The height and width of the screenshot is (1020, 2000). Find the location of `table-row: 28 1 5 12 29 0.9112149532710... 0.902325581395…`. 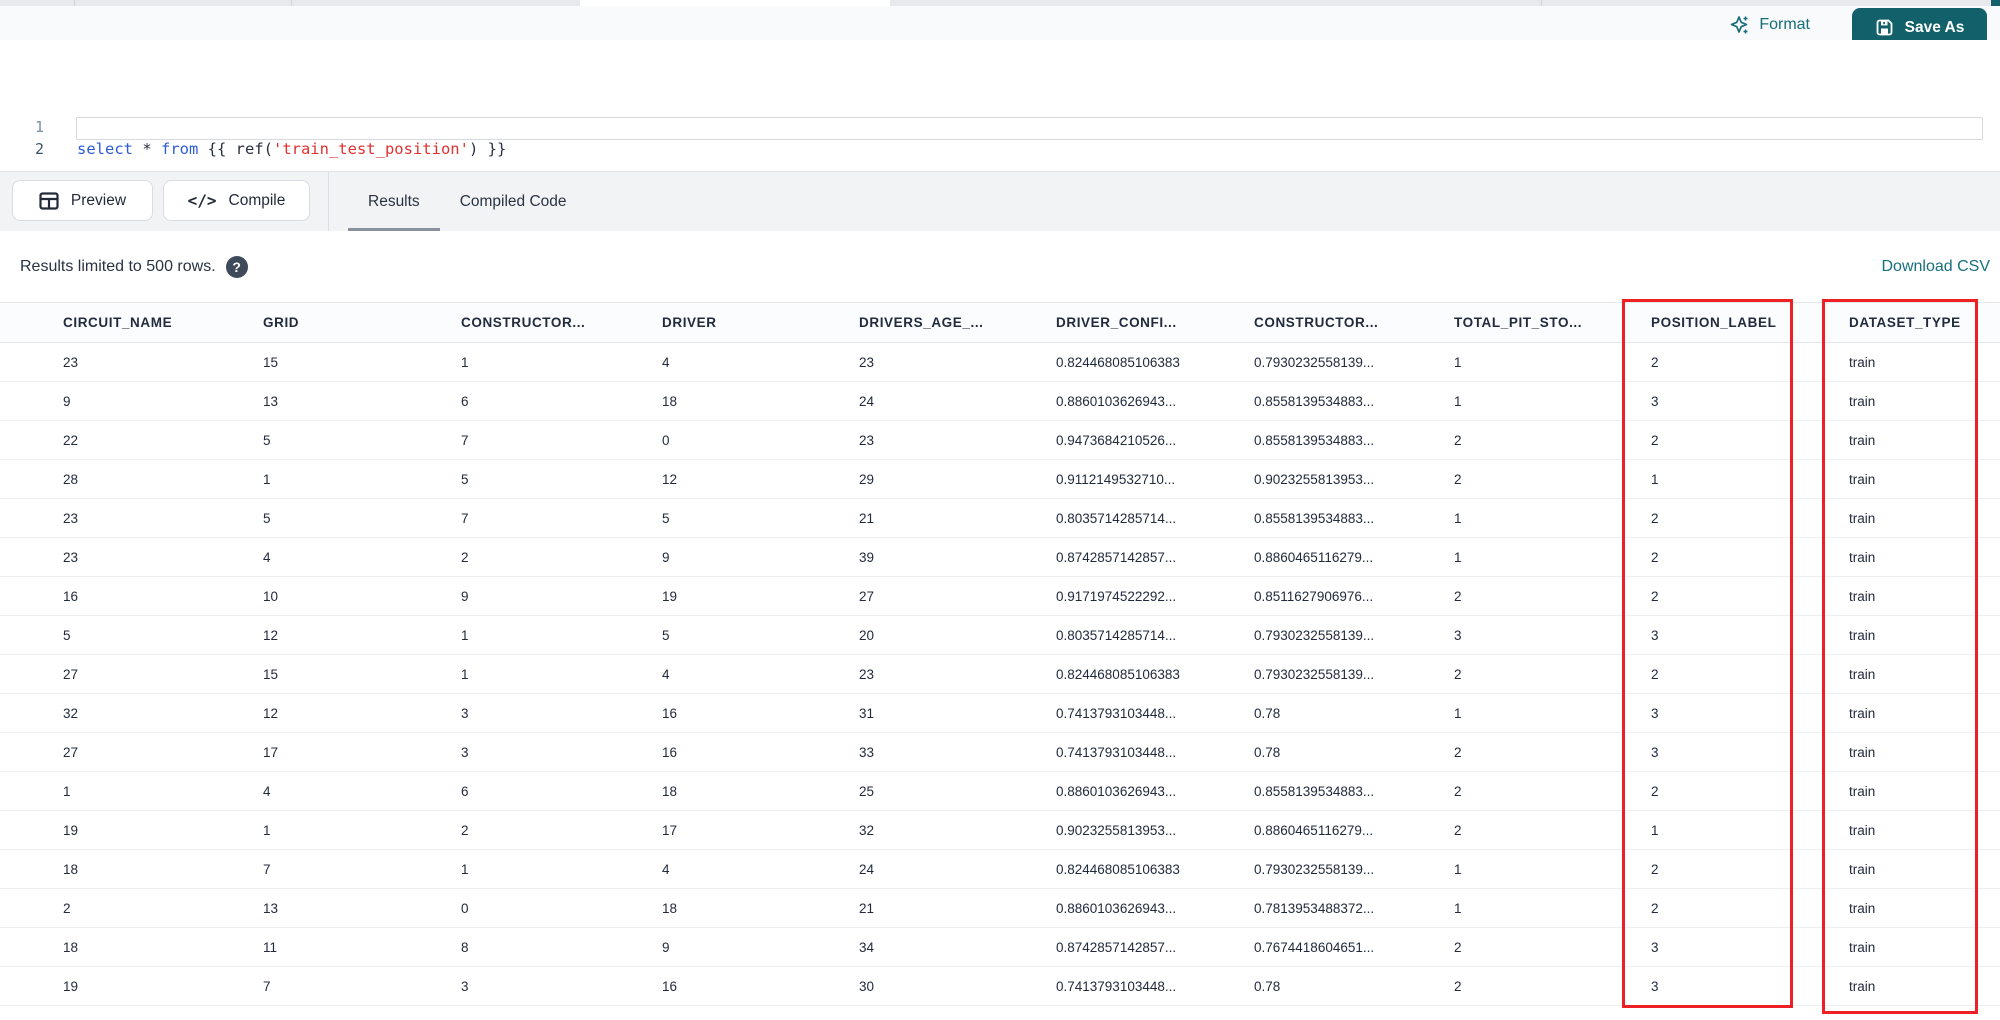

table-row: 28 1 5 12 29 0.9112149532710... 0.902325581395… is located at coordinates (1000, 479).